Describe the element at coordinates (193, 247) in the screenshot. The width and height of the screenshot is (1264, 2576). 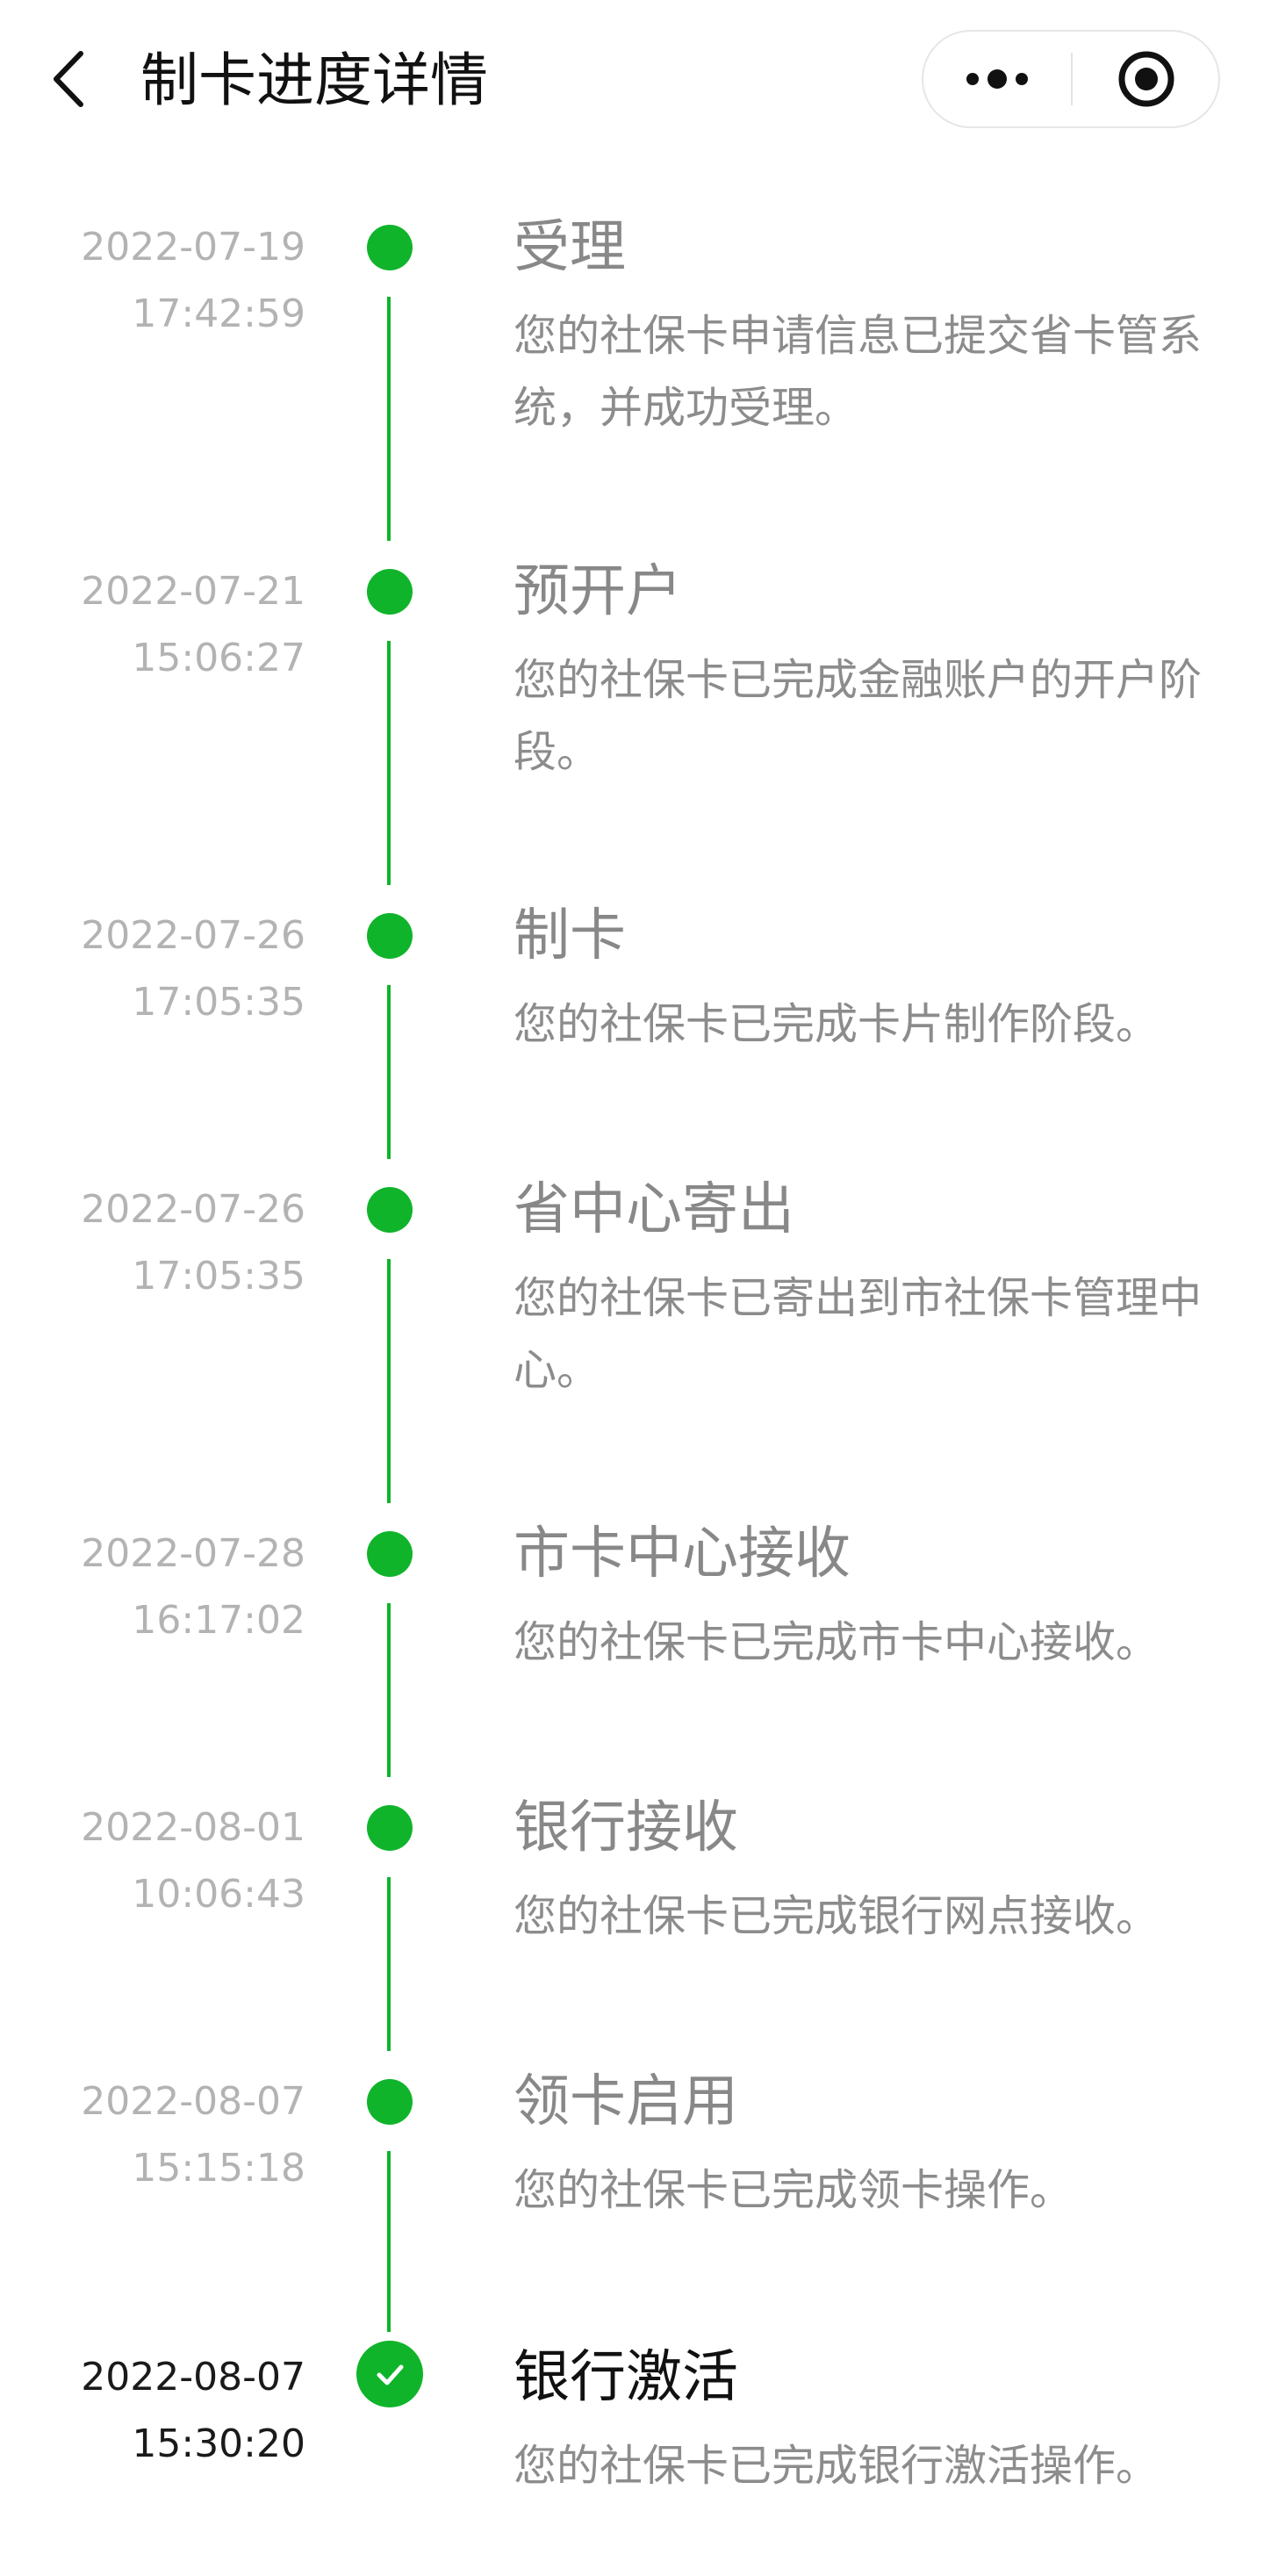
I see `step-date: 2022-07-19` at that location.